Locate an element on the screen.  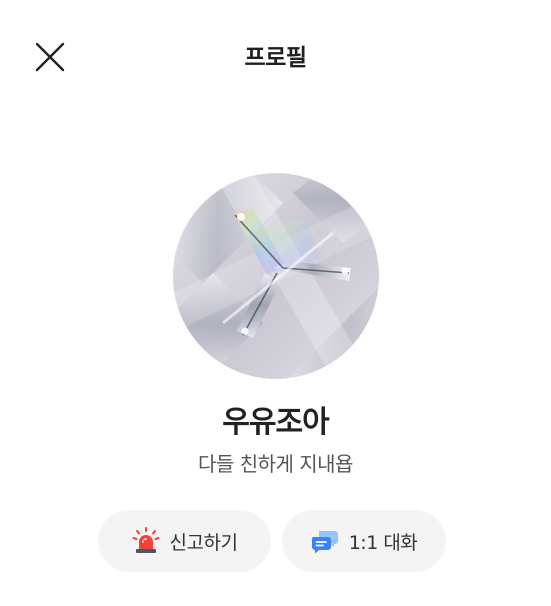
chat-button-label: 1:1 대화 is located at coordinates (383, 542).